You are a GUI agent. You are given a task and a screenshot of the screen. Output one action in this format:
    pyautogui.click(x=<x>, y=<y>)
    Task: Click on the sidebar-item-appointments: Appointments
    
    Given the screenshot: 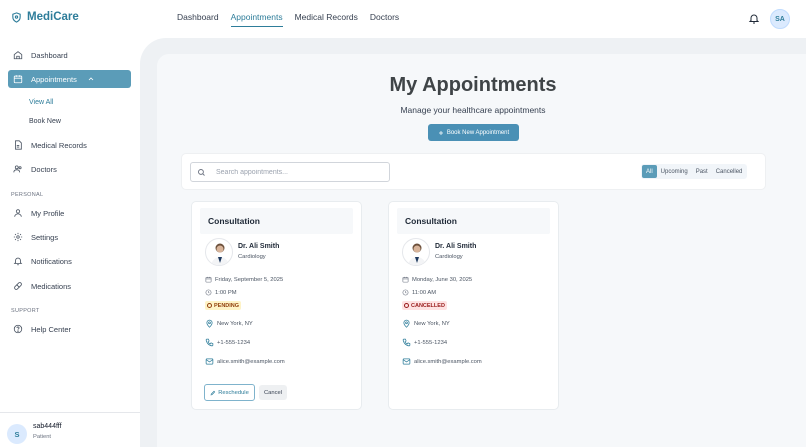 What is the action you would take?
    pyautogui.click(x=69, y=79)
    